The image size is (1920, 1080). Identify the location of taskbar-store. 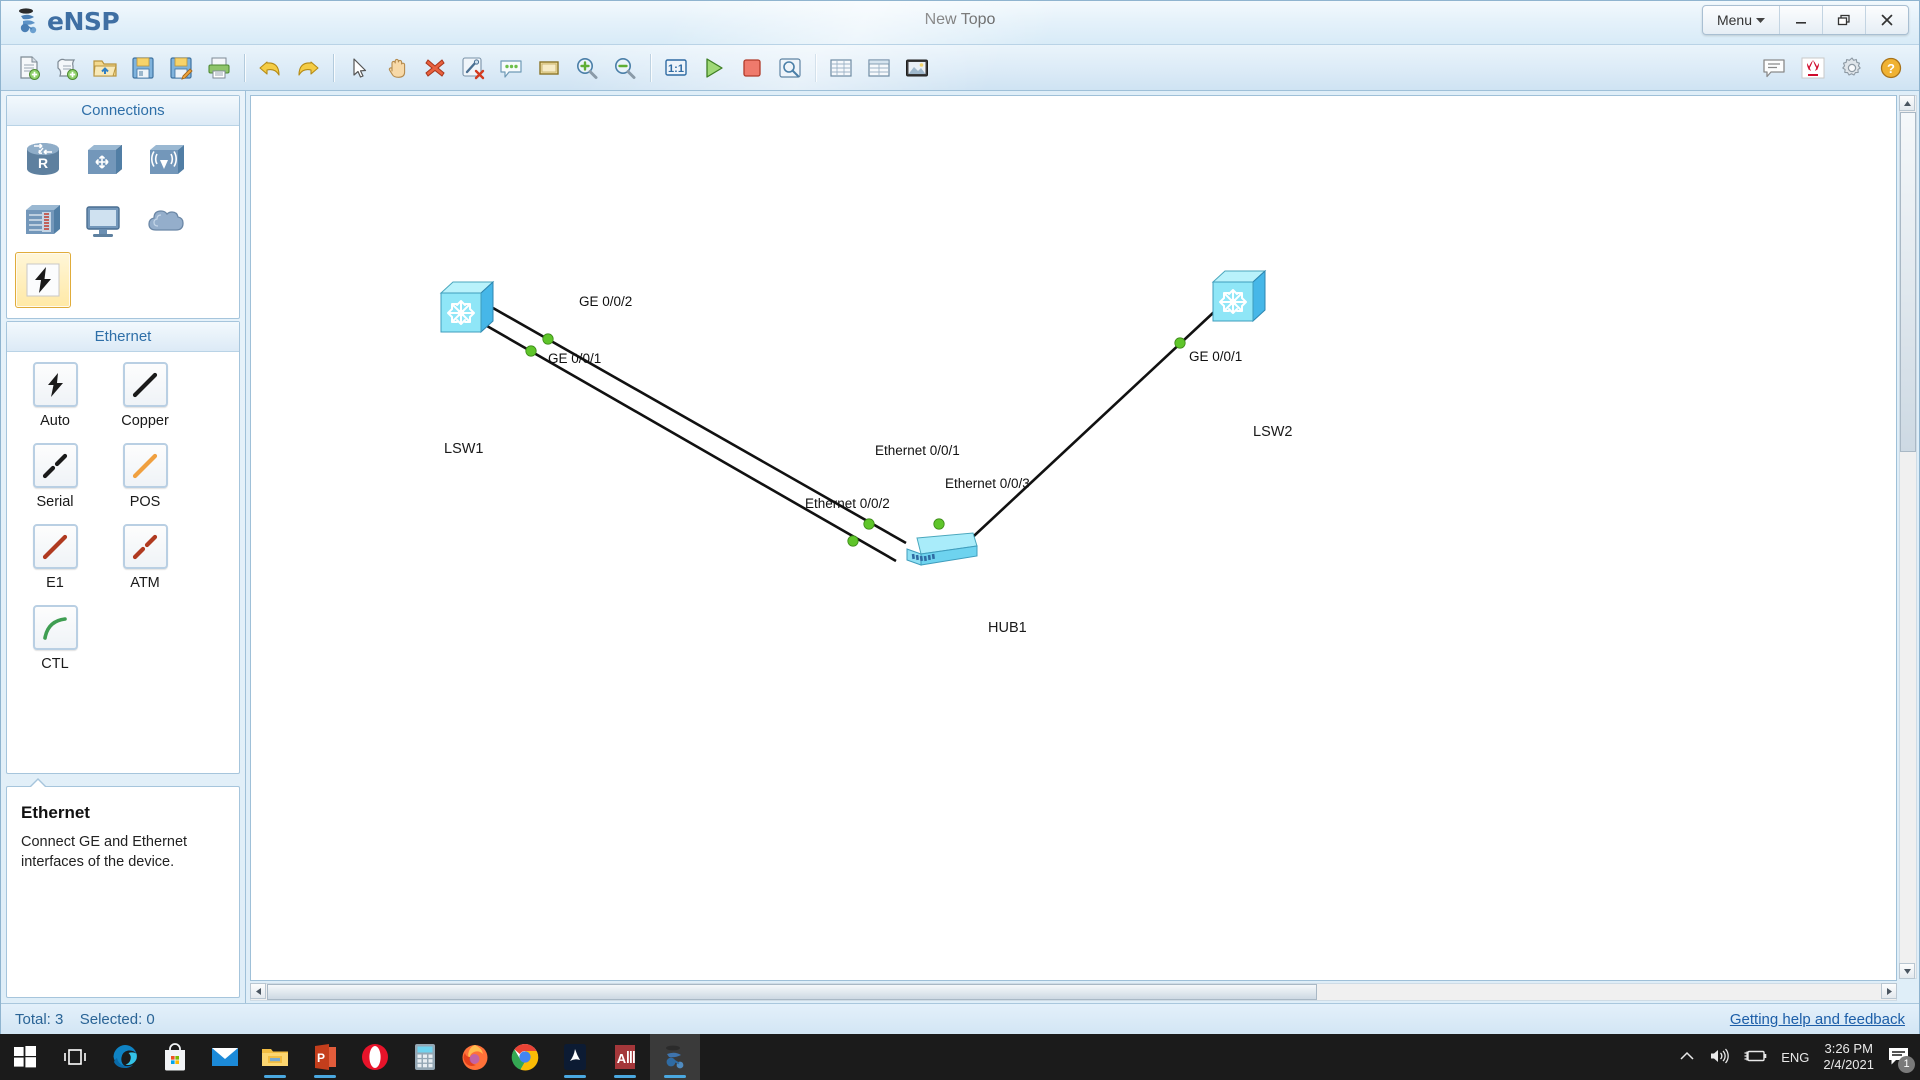
(175, 1057).